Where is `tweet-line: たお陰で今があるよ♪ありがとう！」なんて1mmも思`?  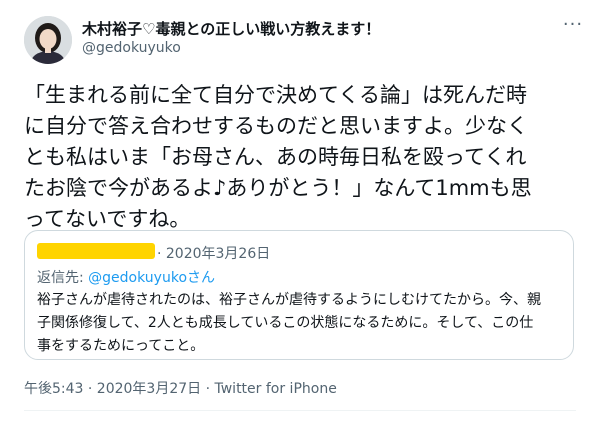
tweet-line: たお陰で今があるよ♪ありがとう！」なんて1mmも思 is located at coordinates (278, 188).